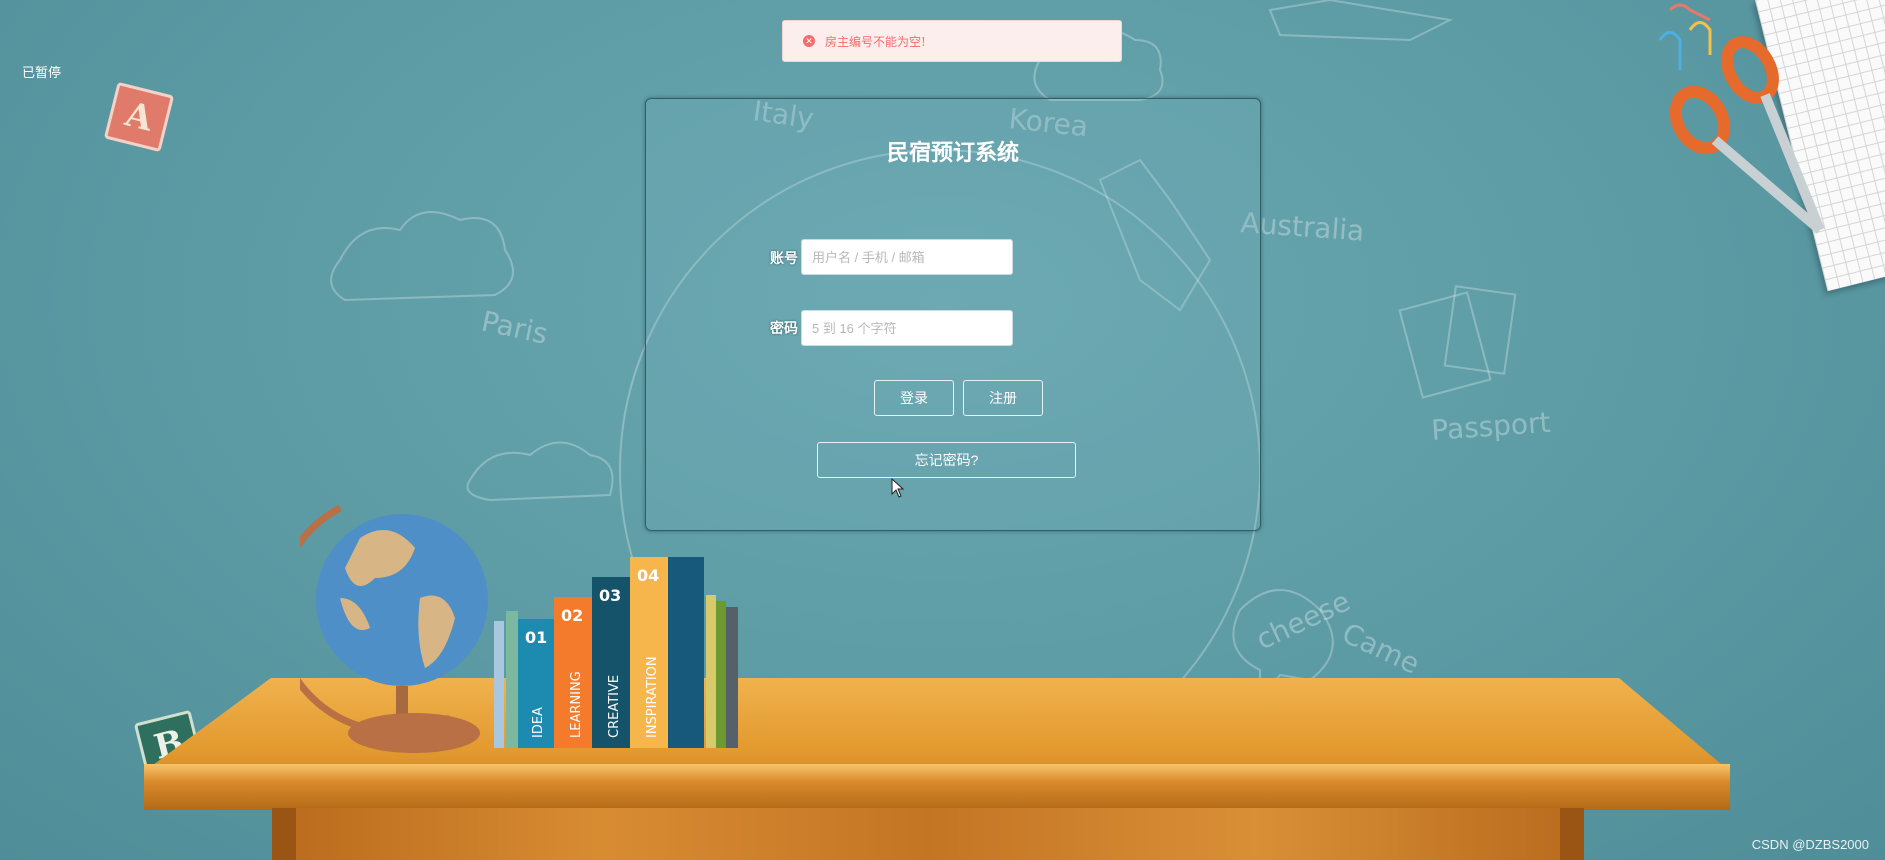 Image resolution: width=1885 pixels, height=860 pixels. Describe the element at coordinates (284, 834) in the screenshot. I see `desk-leg-left` at that location.